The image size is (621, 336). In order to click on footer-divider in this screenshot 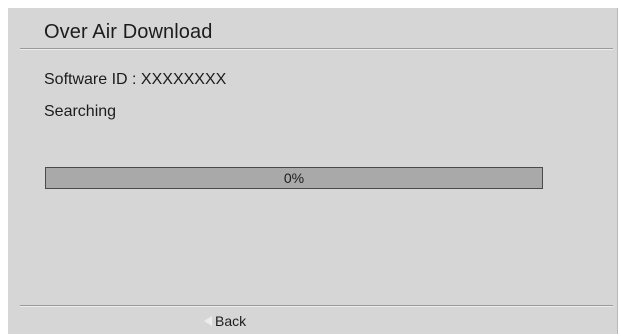, I will do `click(316, 306)`.